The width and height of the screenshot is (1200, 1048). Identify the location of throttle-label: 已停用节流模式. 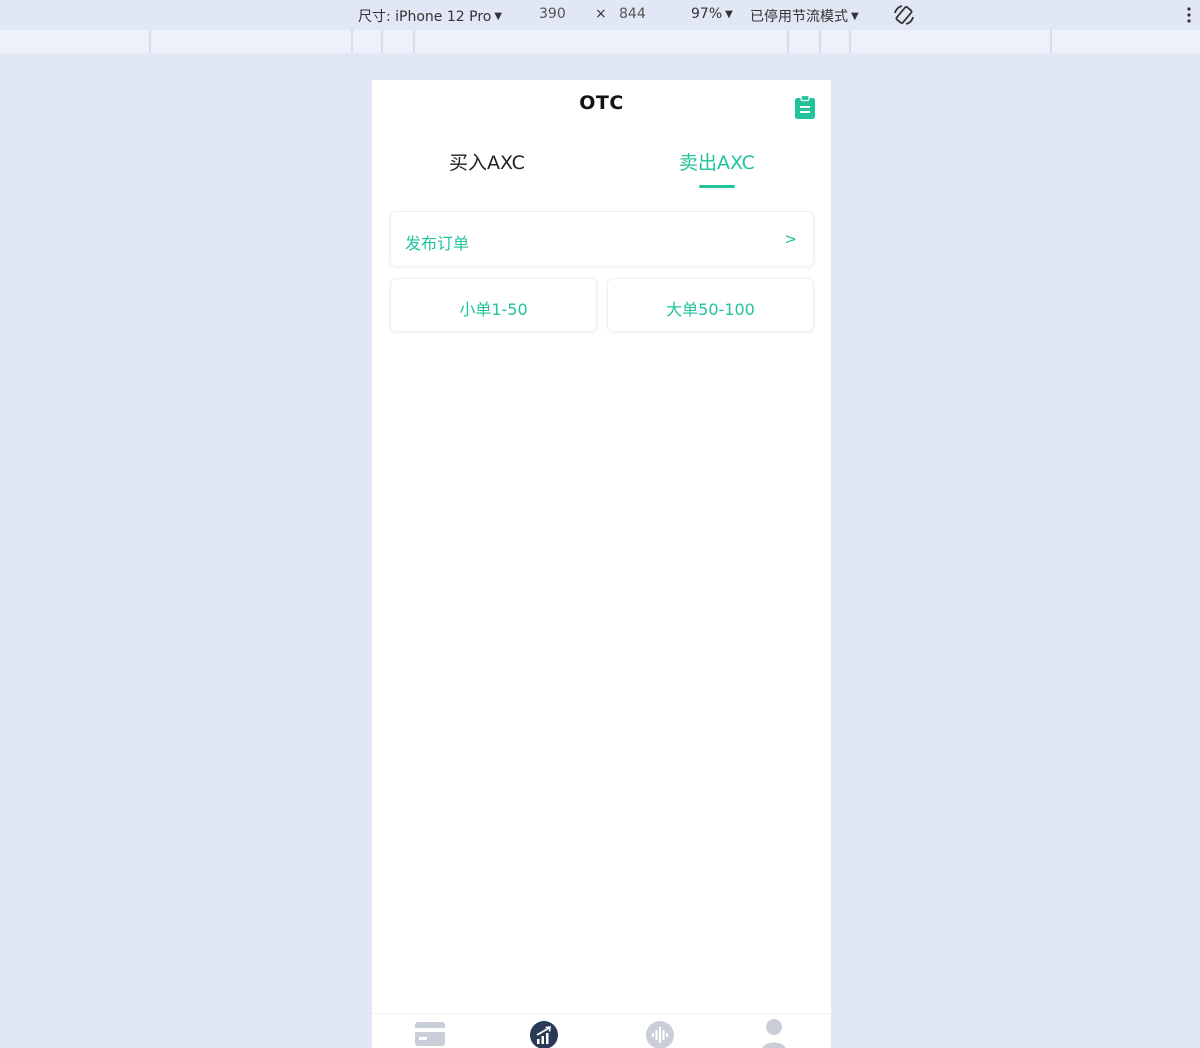
(799, 17).